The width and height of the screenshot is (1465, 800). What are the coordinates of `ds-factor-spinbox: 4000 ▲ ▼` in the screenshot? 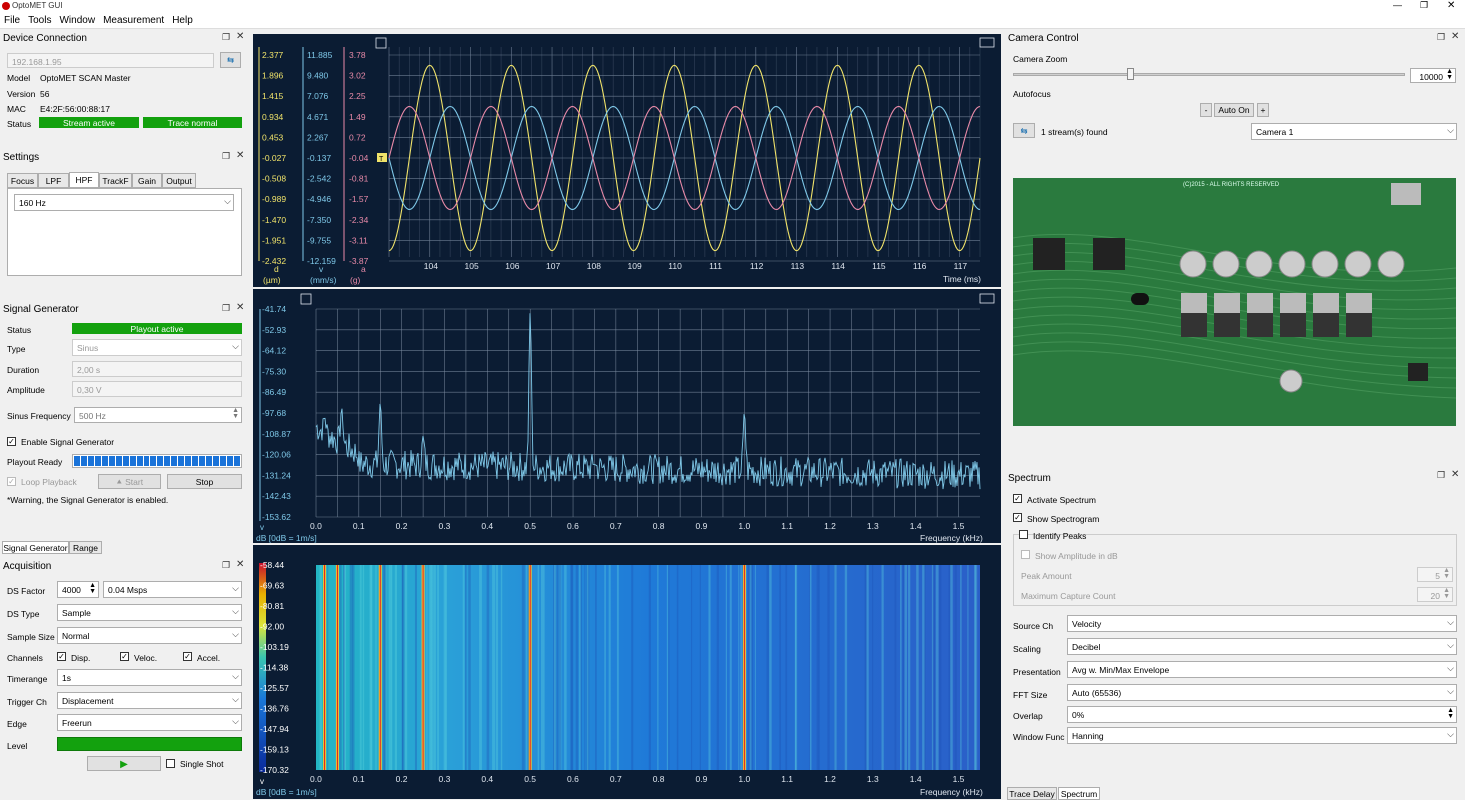 It's located at (78, 589).